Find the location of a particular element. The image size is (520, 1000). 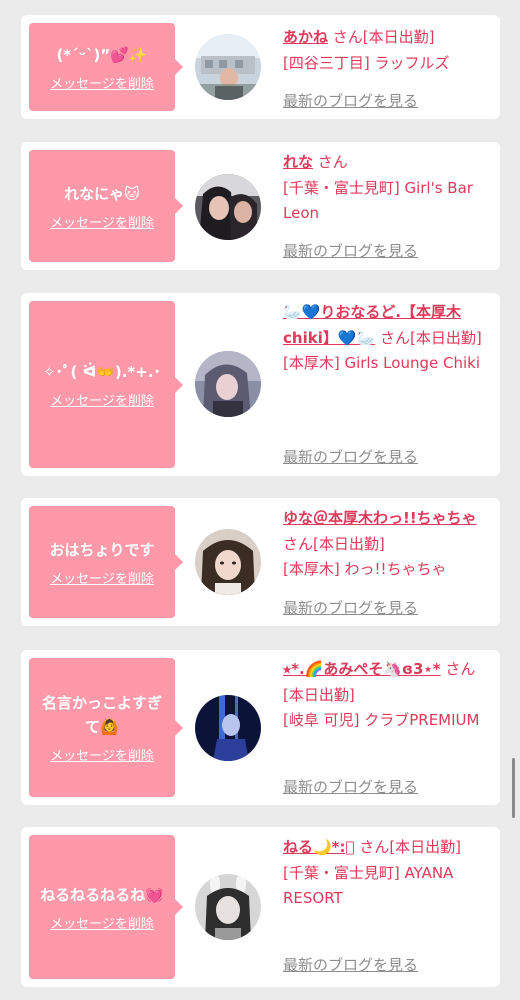

user-name-link: ゆな＠本厚木わっ!!ちゃちゃ is located at coordinates (380, 518).